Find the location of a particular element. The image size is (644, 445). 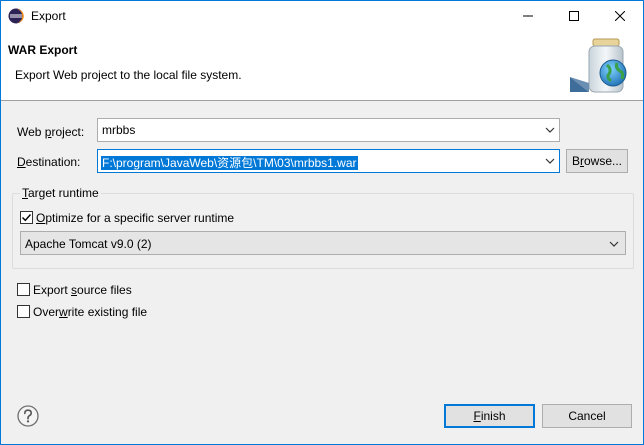

checkmark-icon is located at coordinates (27, 218).